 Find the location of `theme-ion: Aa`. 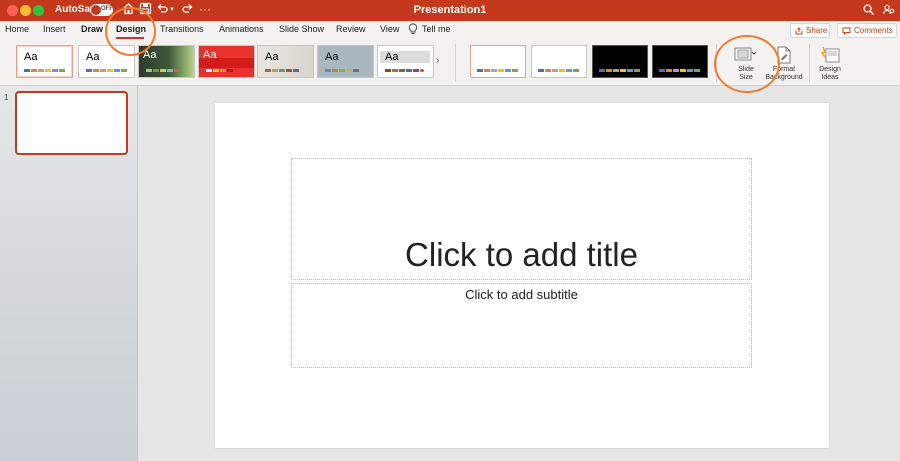

theme-ion: Aa is located at coordinates (405, 61).